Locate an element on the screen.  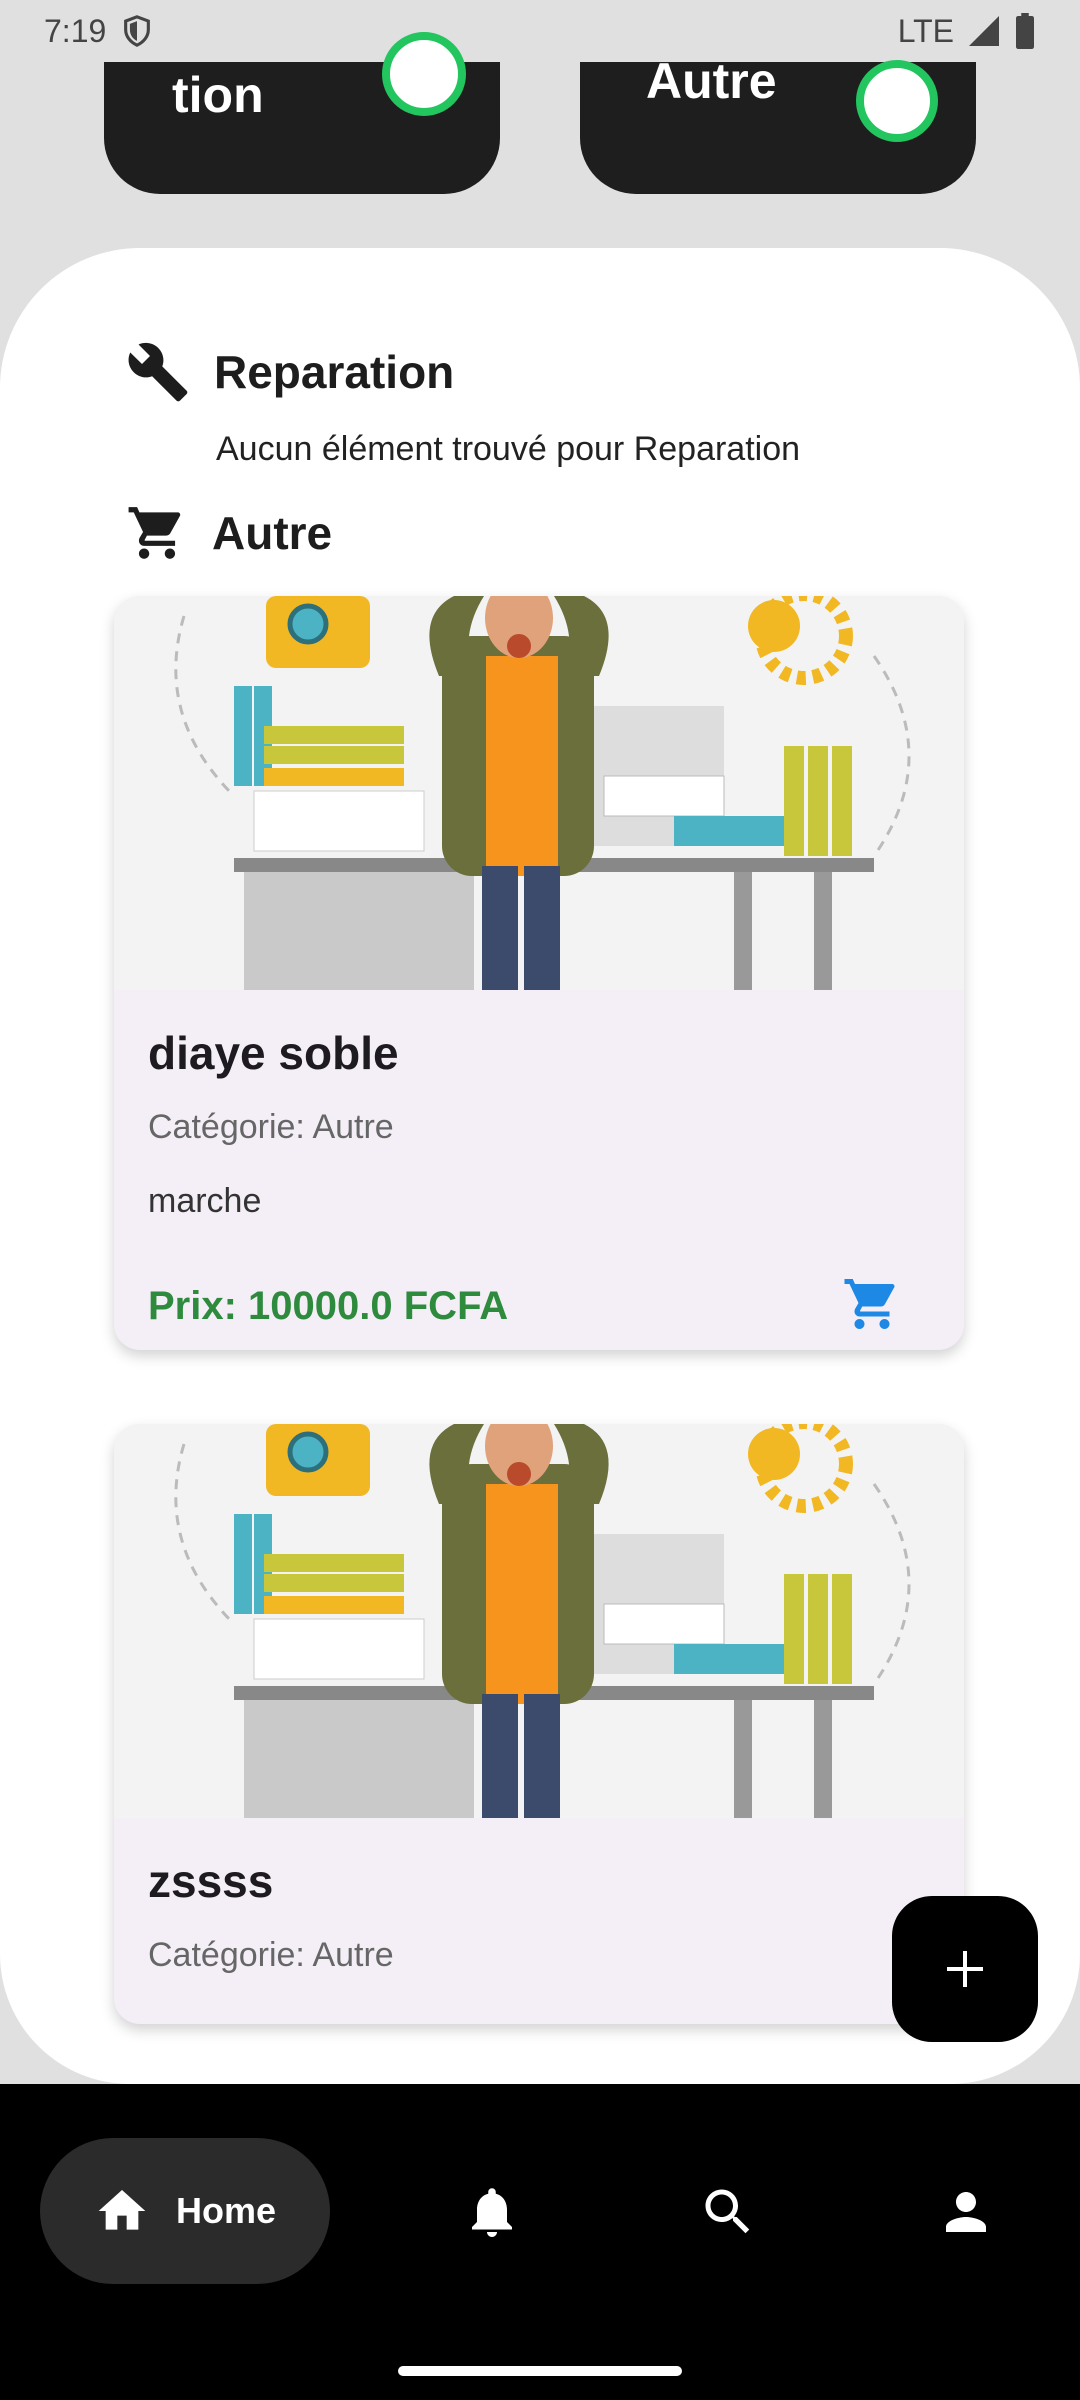
cart-icon is located at coordinates (154, 533).